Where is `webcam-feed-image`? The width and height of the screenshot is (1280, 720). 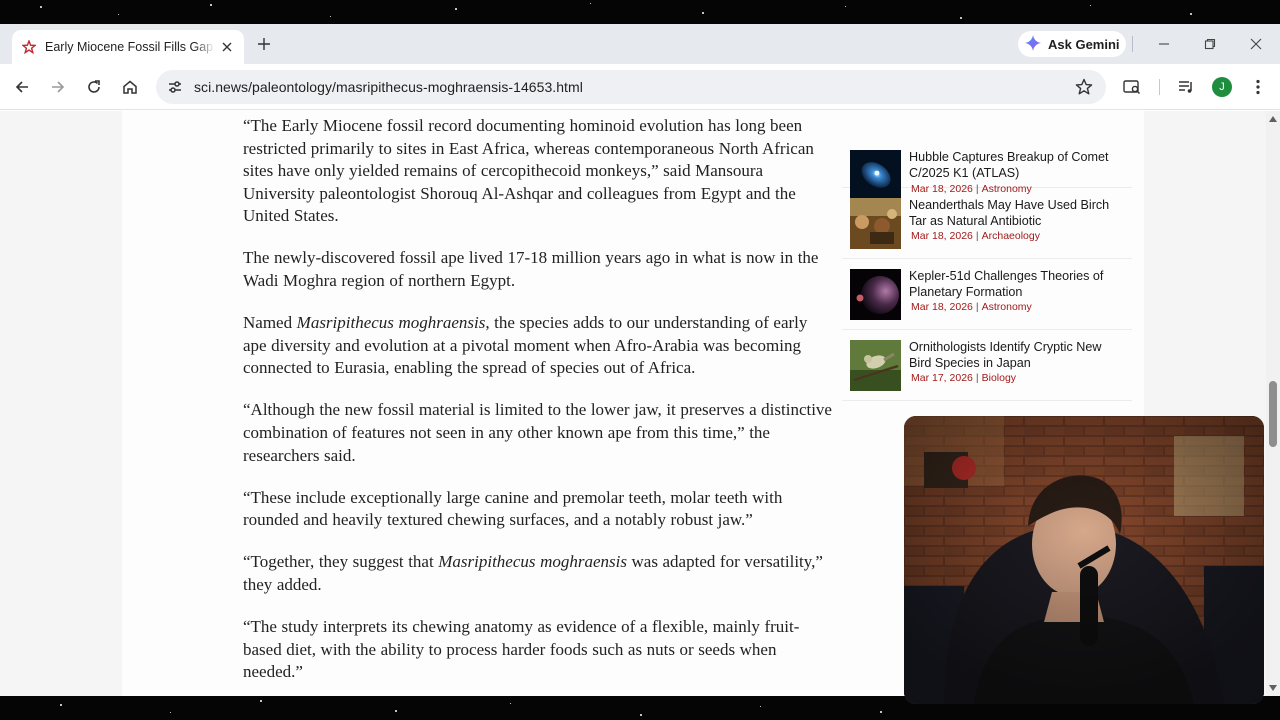 webcam-feed-image is located at coordinates (1084, 560).